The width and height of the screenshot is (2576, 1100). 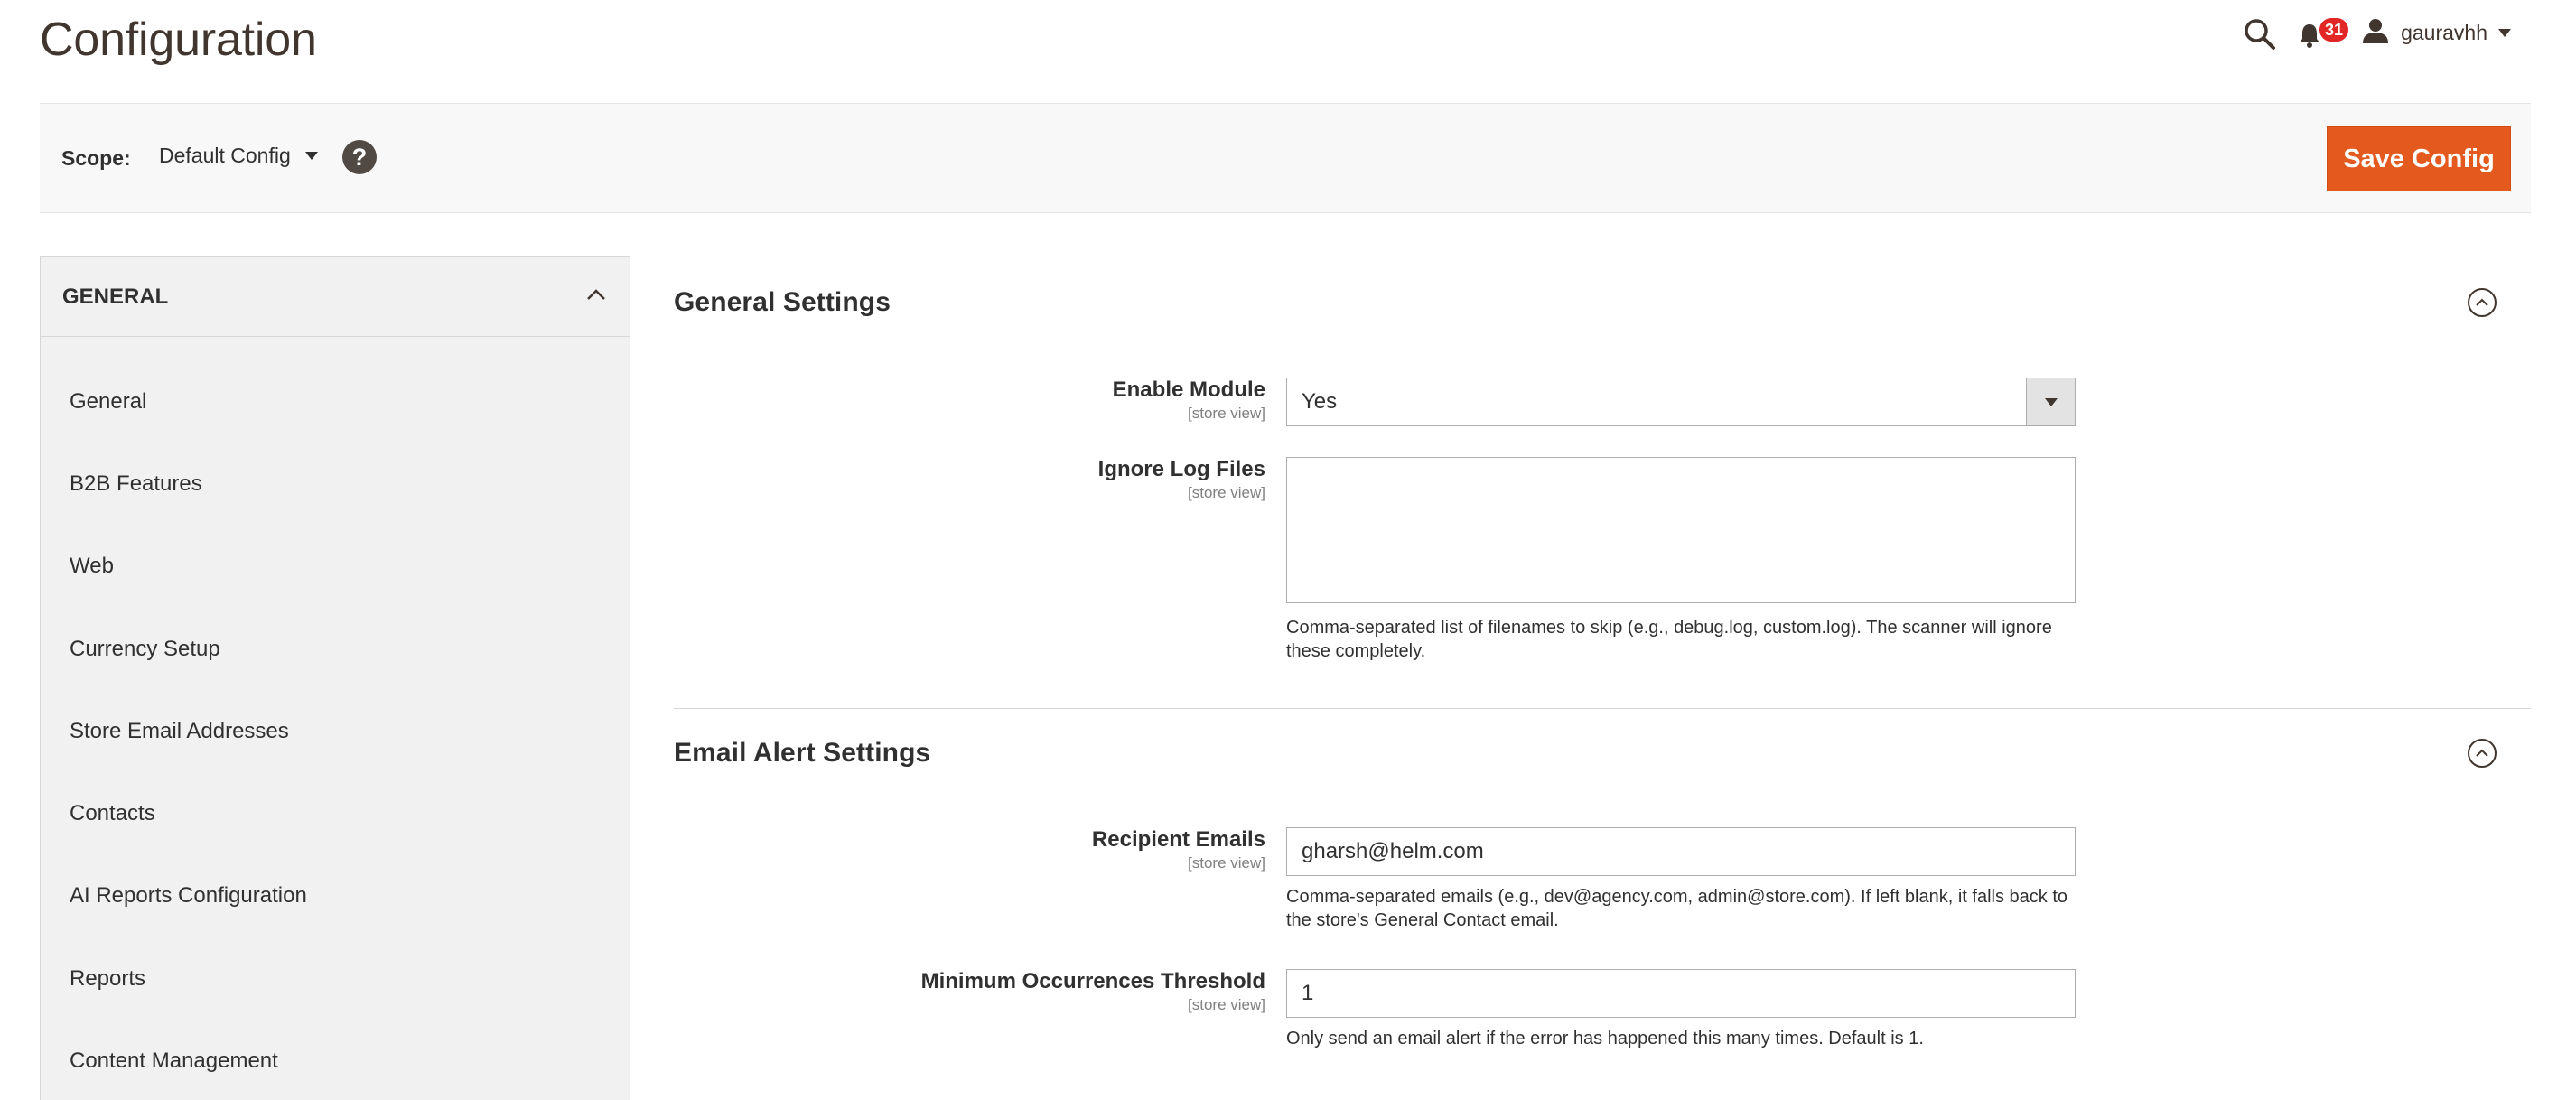 What do you see at coordinates (335, 896) in the screenshot?
I see `sidebar-item-ai-reports-configuration: AI Reports Configuration` at bounding box center [335, 896].